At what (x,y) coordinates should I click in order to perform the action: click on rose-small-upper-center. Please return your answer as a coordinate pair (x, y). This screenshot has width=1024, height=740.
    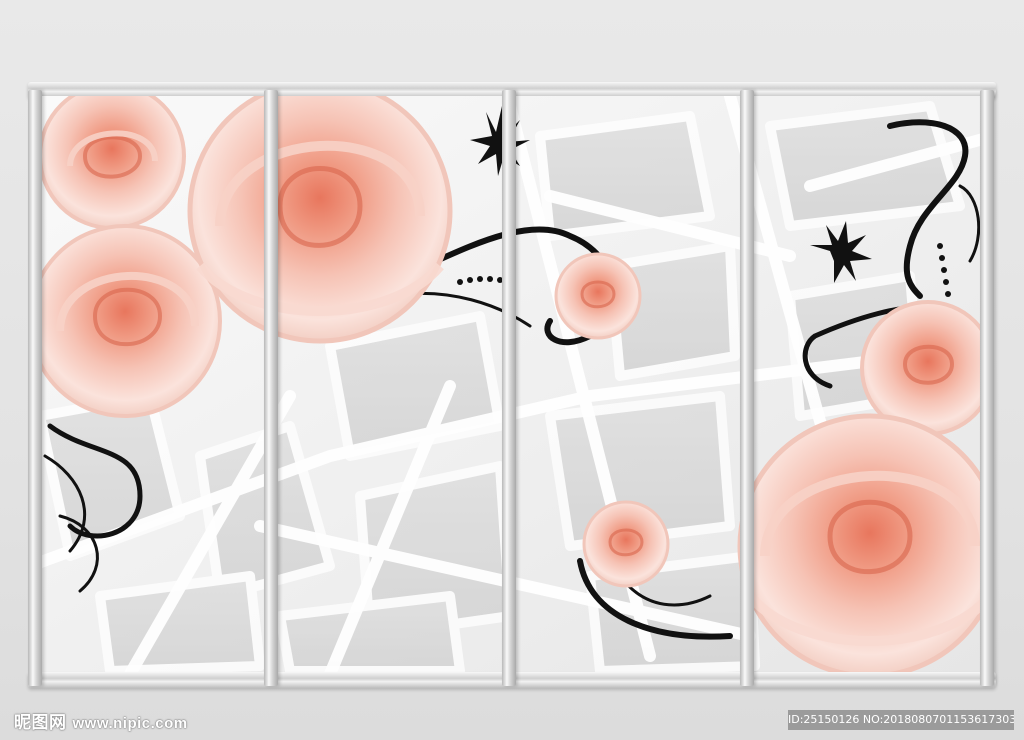
    Looking at the image, I should click on (598, 296).